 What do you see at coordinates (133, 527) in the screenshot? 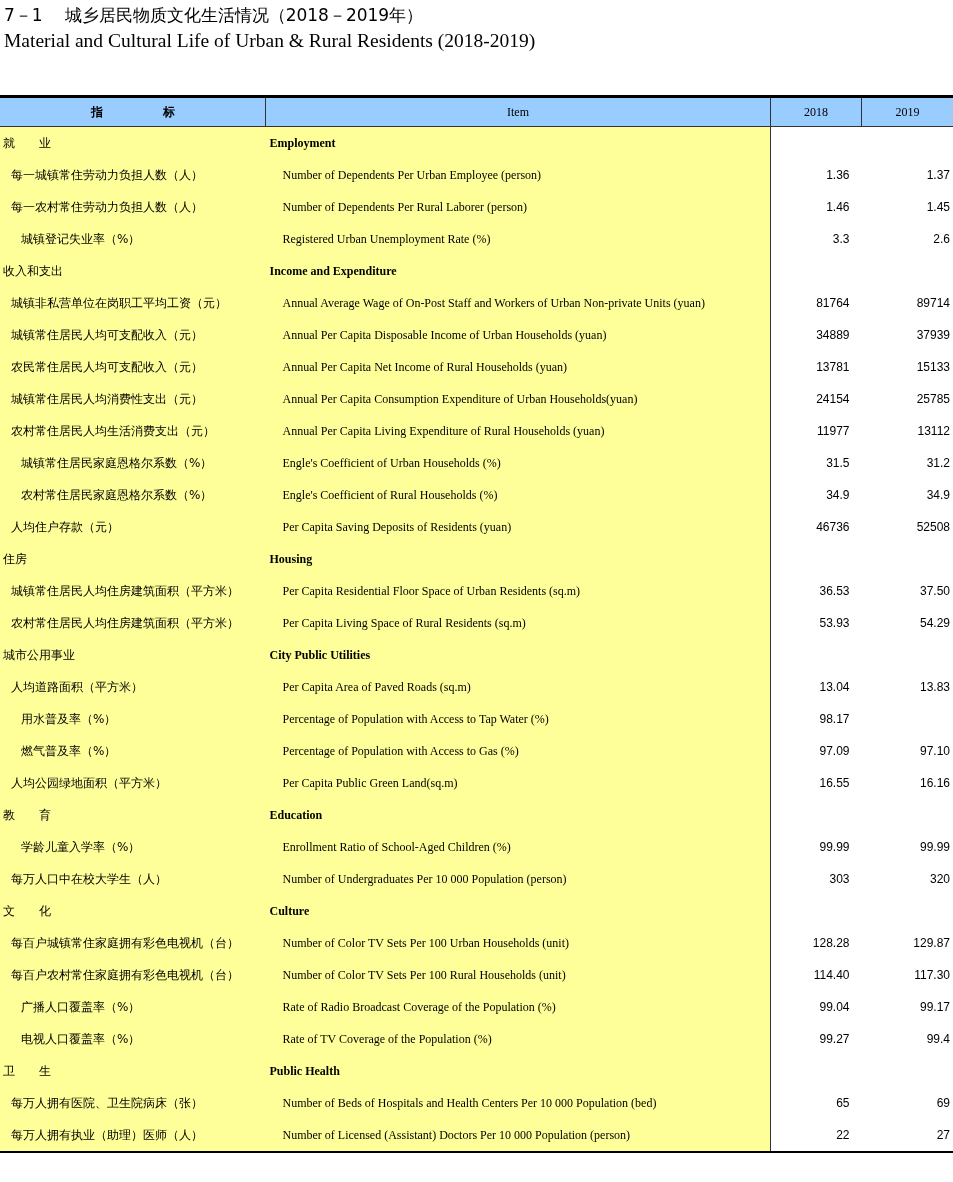
I see `table-cell: 人均住户存款（元）` at bounding box center [133, 527].